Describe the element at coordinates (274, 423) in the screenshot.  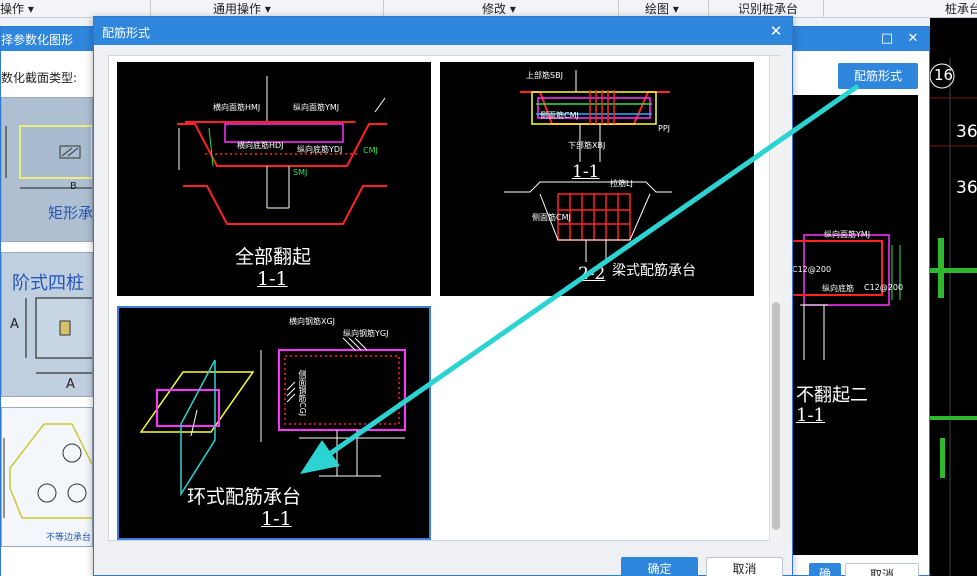
I see `tile-ring-rebar-cap: 横向钢筋XGJ 纵向钢筋YGJ 侧面钢筋CGJ 环式配筋承台 1-1` at that location.